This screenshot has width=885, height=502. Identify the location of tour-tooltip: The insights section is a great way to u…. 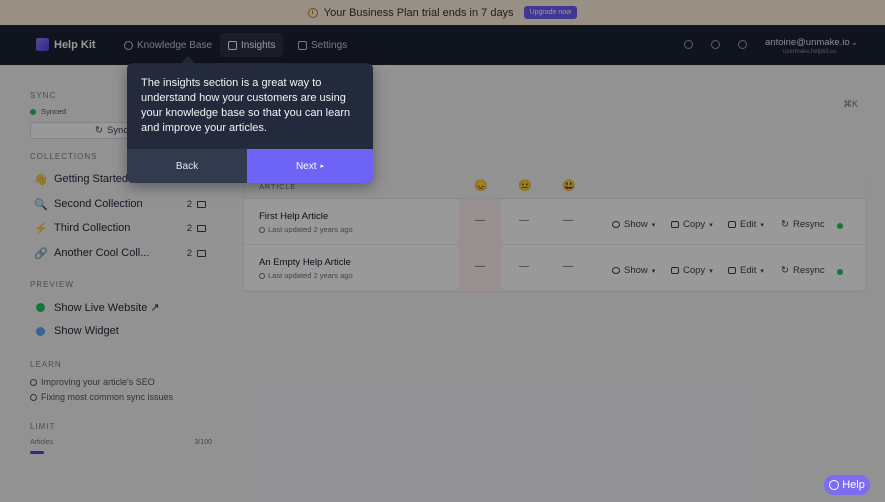
(250, 123).